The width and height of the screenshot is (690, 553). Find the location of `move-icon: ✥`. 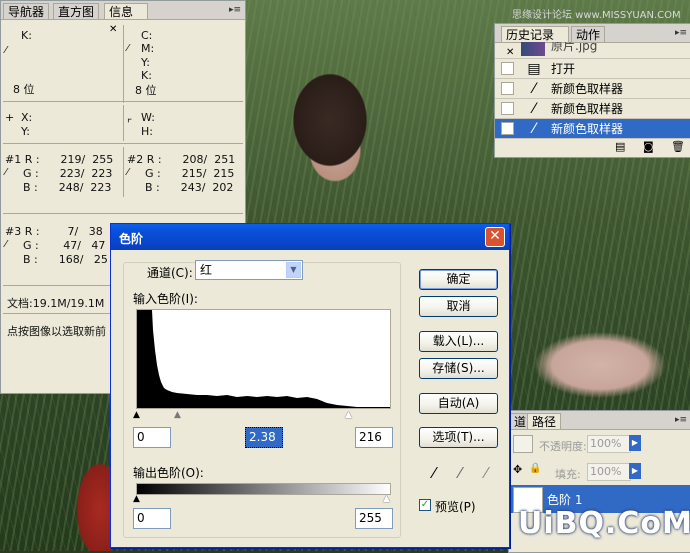

move-icon: ✥ is located at coordinates (517, 469).